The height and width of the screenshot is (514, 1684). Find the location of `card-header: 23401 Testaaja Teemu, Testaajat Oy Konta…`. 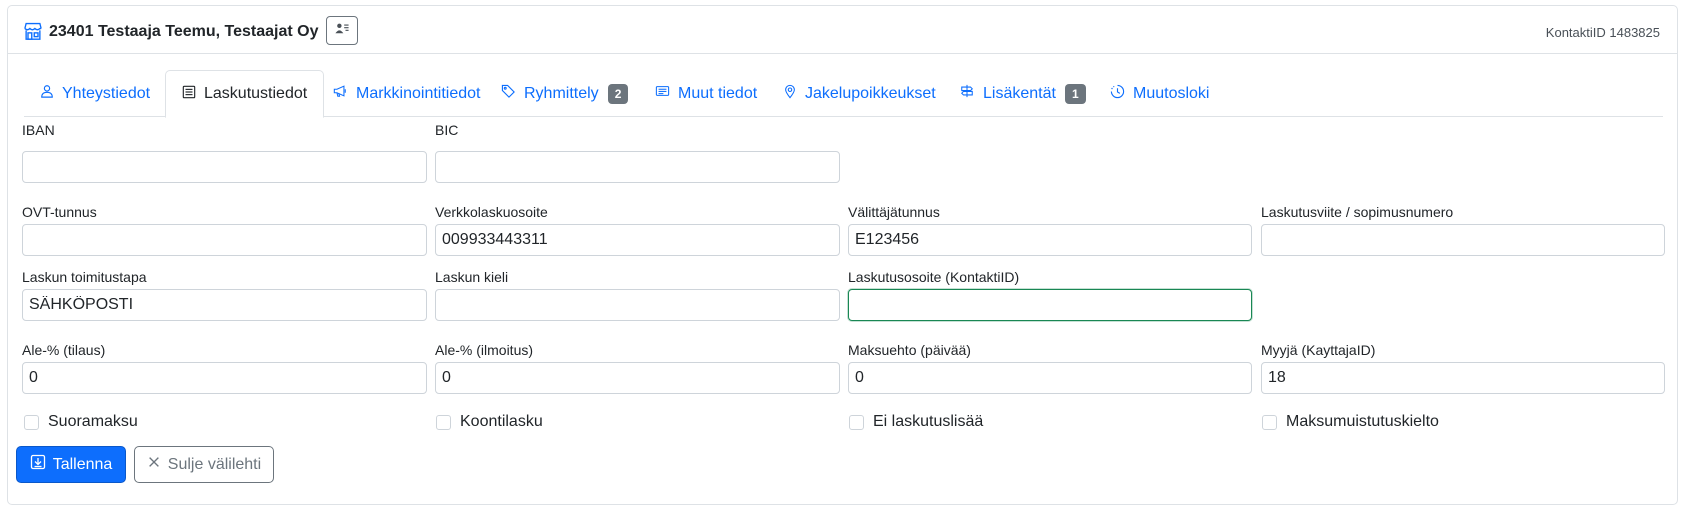

card-header: 23401 Testaaja Teemu, Testaajat Oy Konta… is located at coordinates (842, 30).